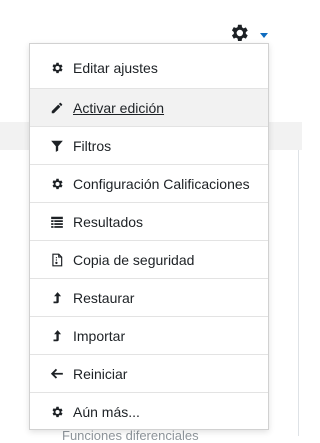  Describe the element at coordinates (57, 146) in the screenshot. I see `filter-icon` at that location.